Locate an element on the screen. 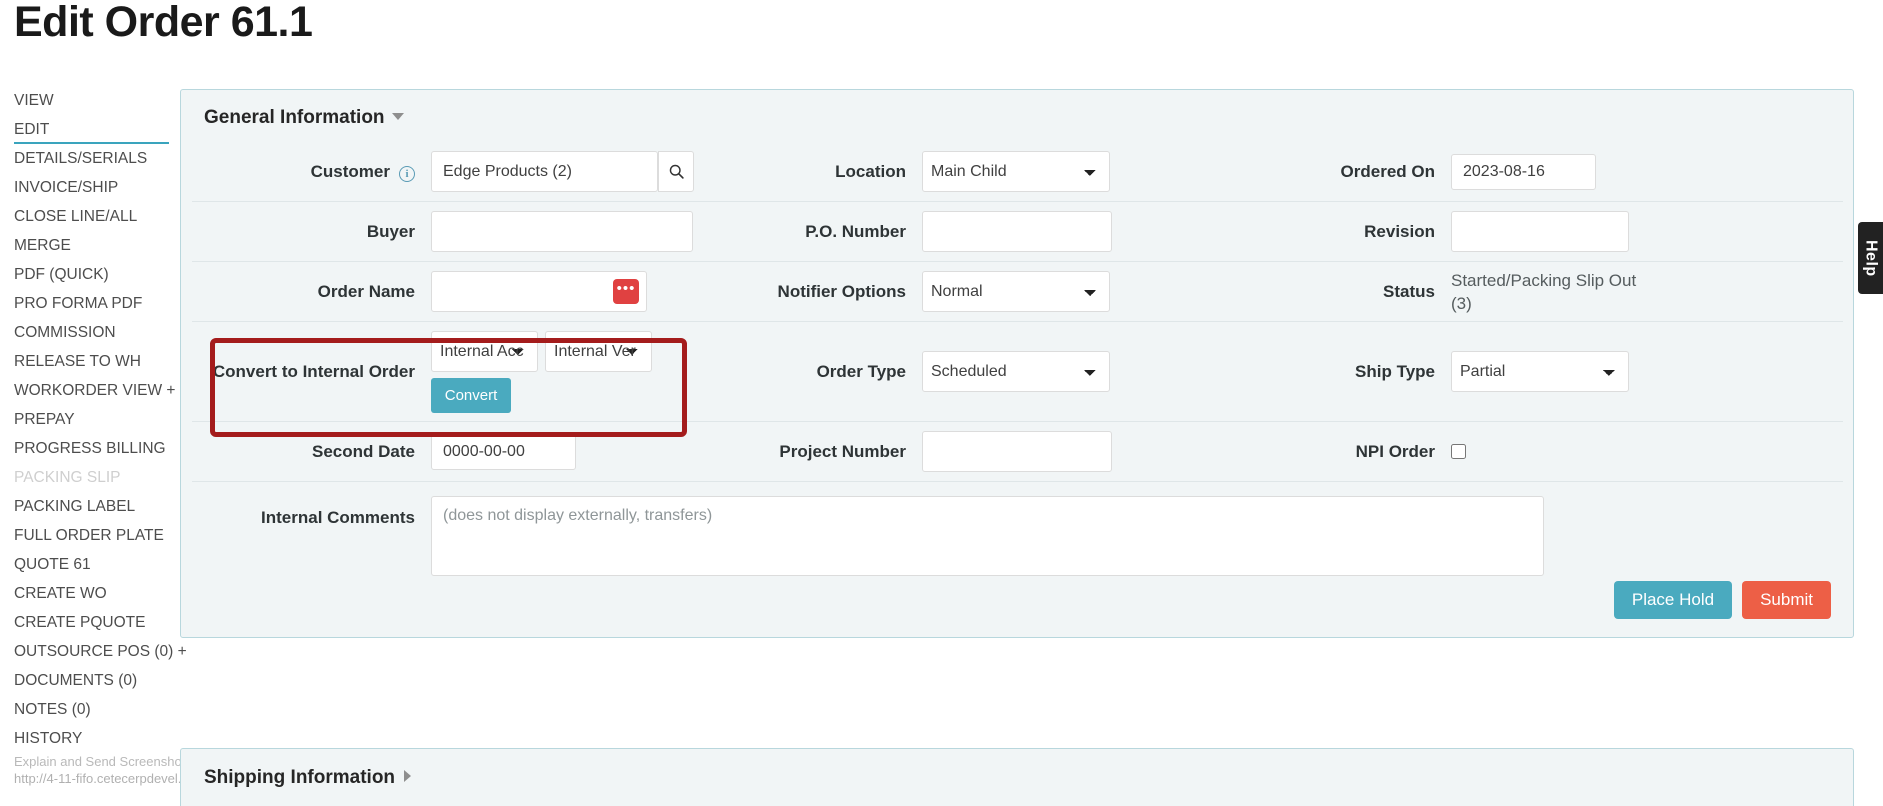 The image size is (1883, 806). sidebar-item-pro-forma-pdf: PRO FORMA PDF is located at coordinates (101, 303).